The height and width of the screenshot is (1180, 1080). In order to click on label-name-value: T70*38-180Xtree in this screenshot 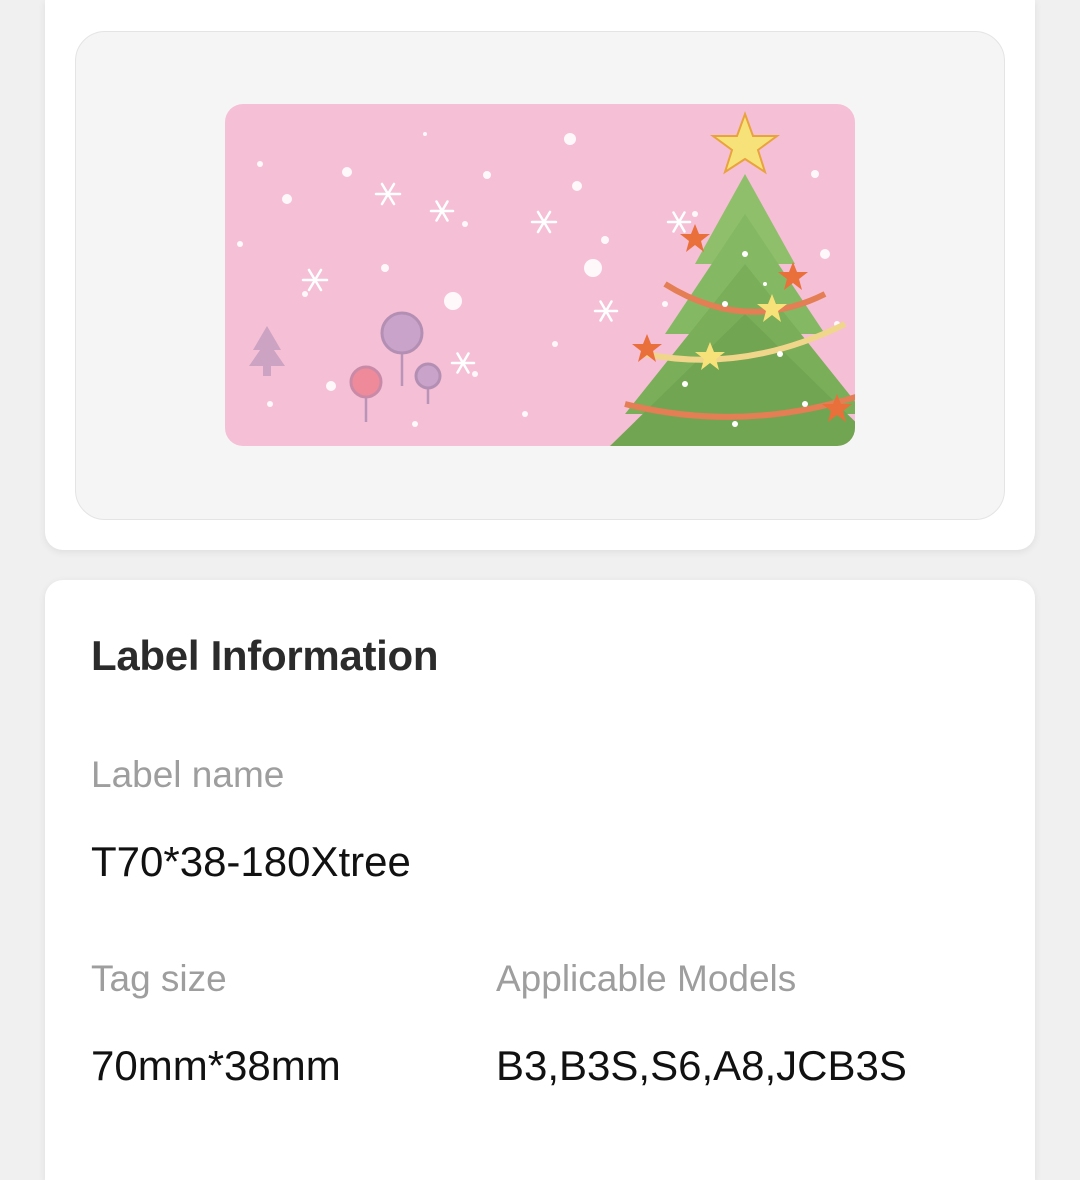, I will do `click(251, 861)`.